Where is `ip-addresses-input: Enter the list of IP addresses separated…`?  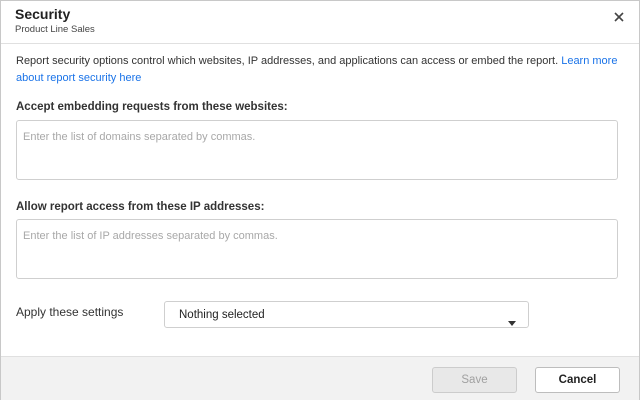 ip-addresses-input: Enter the list of IP addresses separated… is located at coordinates (317, 249).